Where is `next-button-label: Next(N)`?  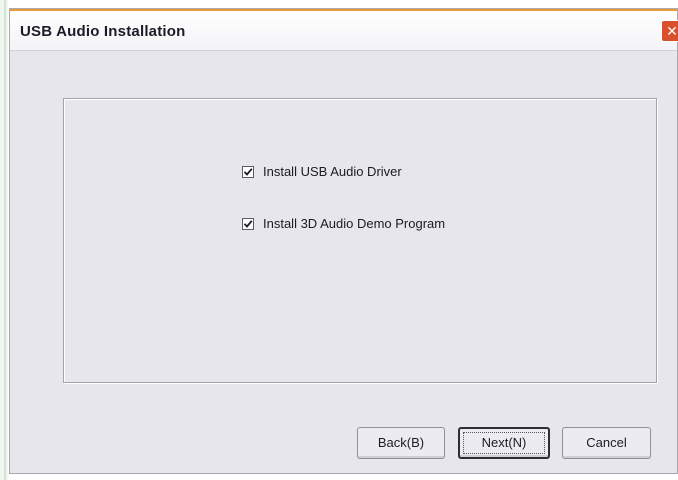
next-button-label: Next(N) is located at coordinates (504, 442).